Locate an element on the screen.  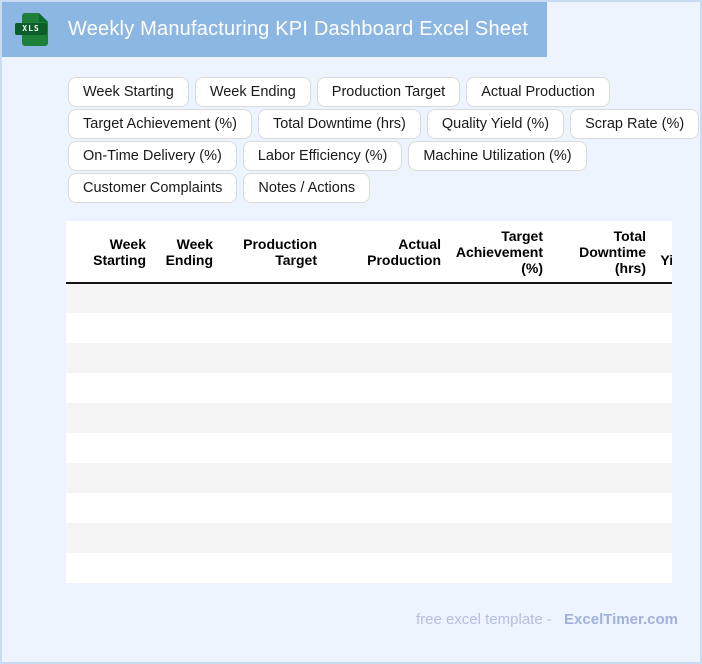
chip-scrap-rate: Scrap Rate (%) is located at coordinates (635, 124).